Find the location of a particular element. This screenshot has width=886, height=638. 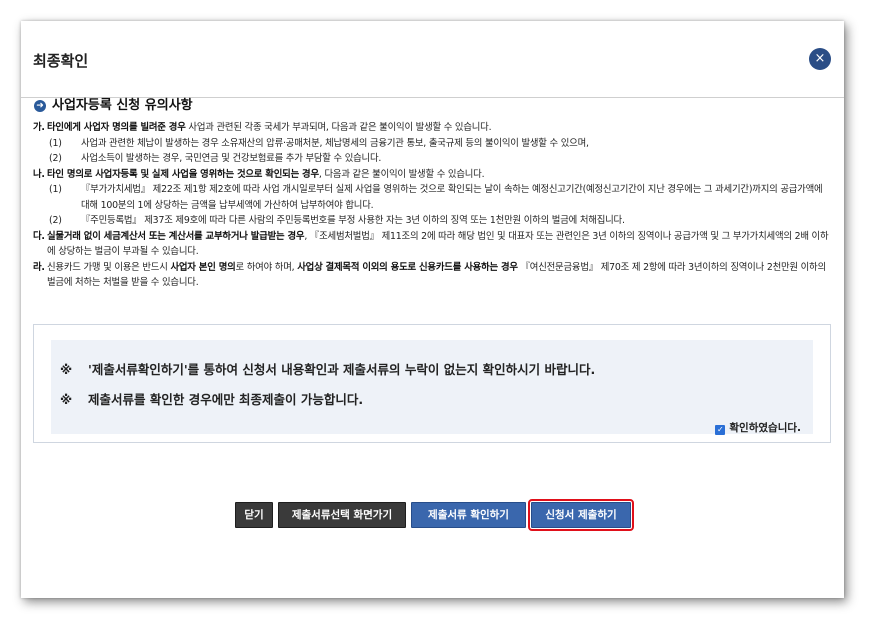

section-heading-text: 사업자등록 신청 유의사항 is located at coordinates (122, 105).